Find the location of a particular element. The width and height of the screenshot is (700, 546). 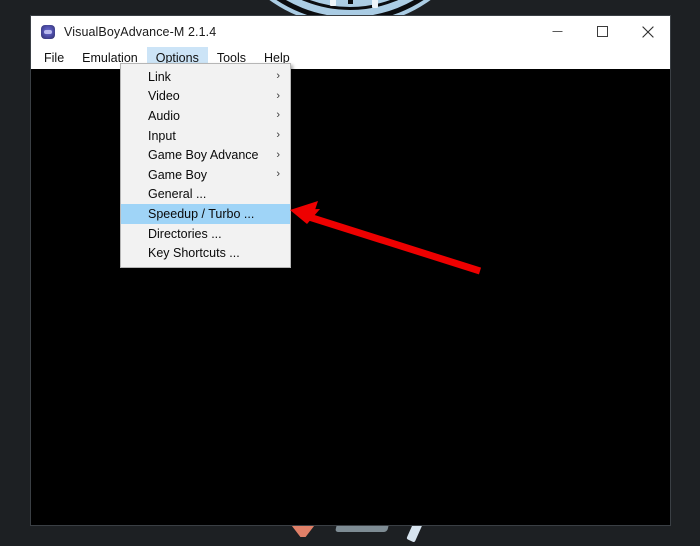

menu-item-label: Link is located at coordinates (159, 76).